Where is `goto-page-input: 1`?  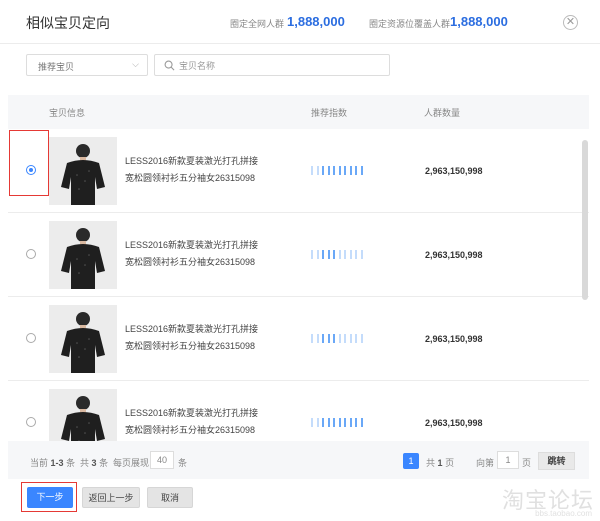
goto-page-input: 1 is located at coordinates (508, 460).